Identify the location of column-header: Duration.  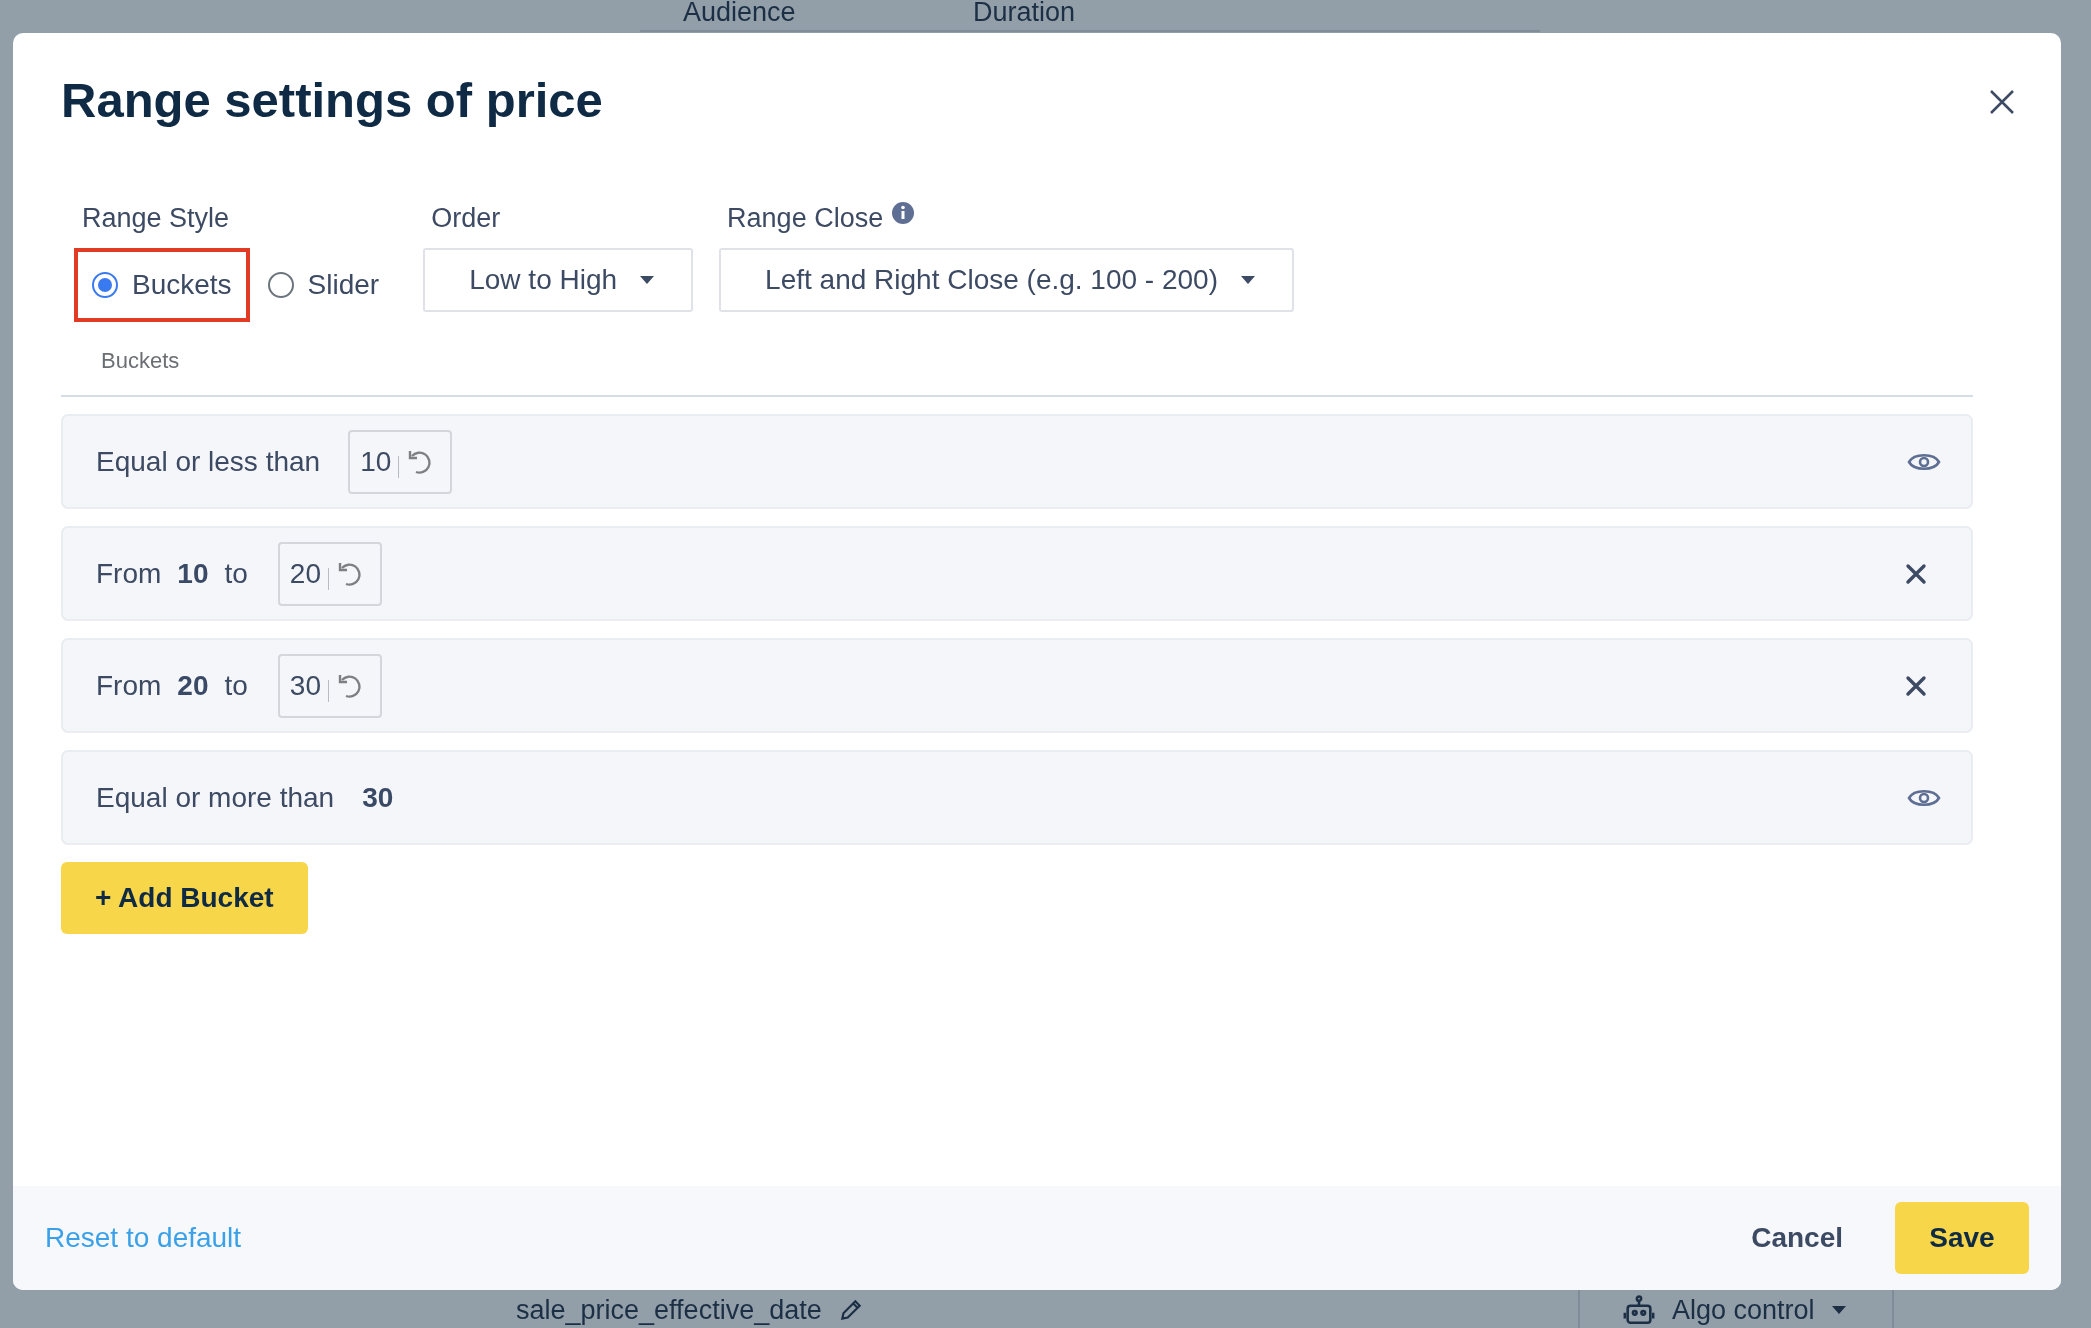
(1024, 14).